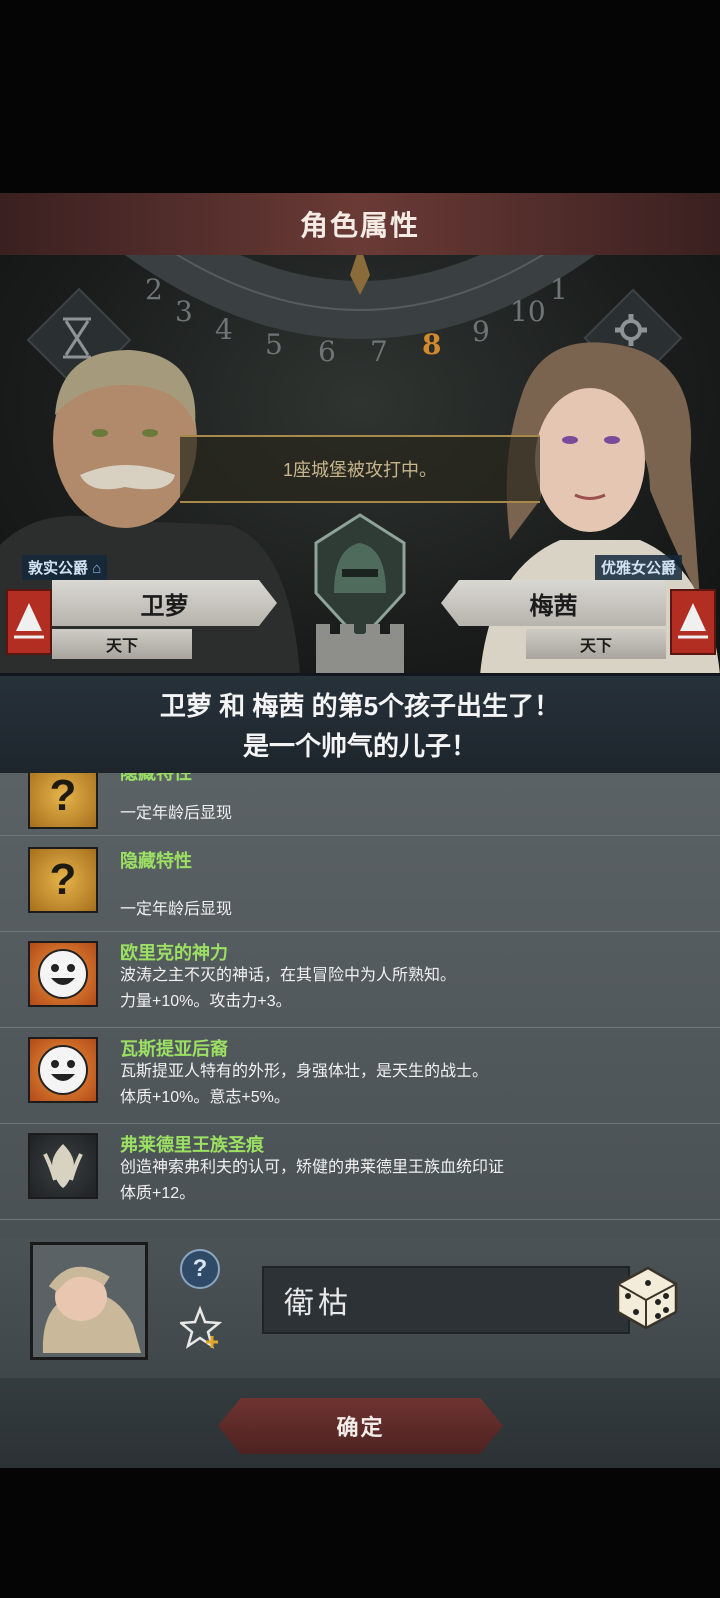  Describe the element at coordinates (446, 1300) in the screenshot. I see `child-name-input: 衛枯` at that location.